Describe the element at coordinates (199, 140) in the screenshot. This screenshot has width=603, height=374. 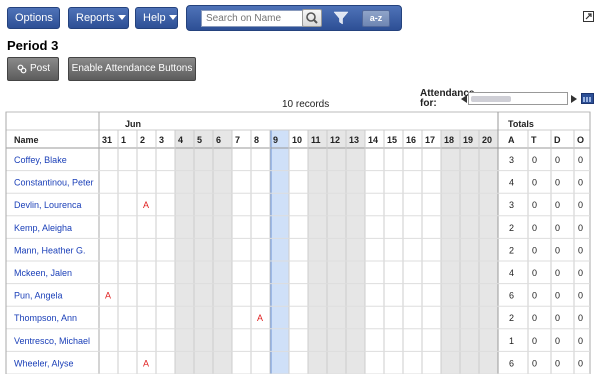
I see `day-header-5: 5` at that location.